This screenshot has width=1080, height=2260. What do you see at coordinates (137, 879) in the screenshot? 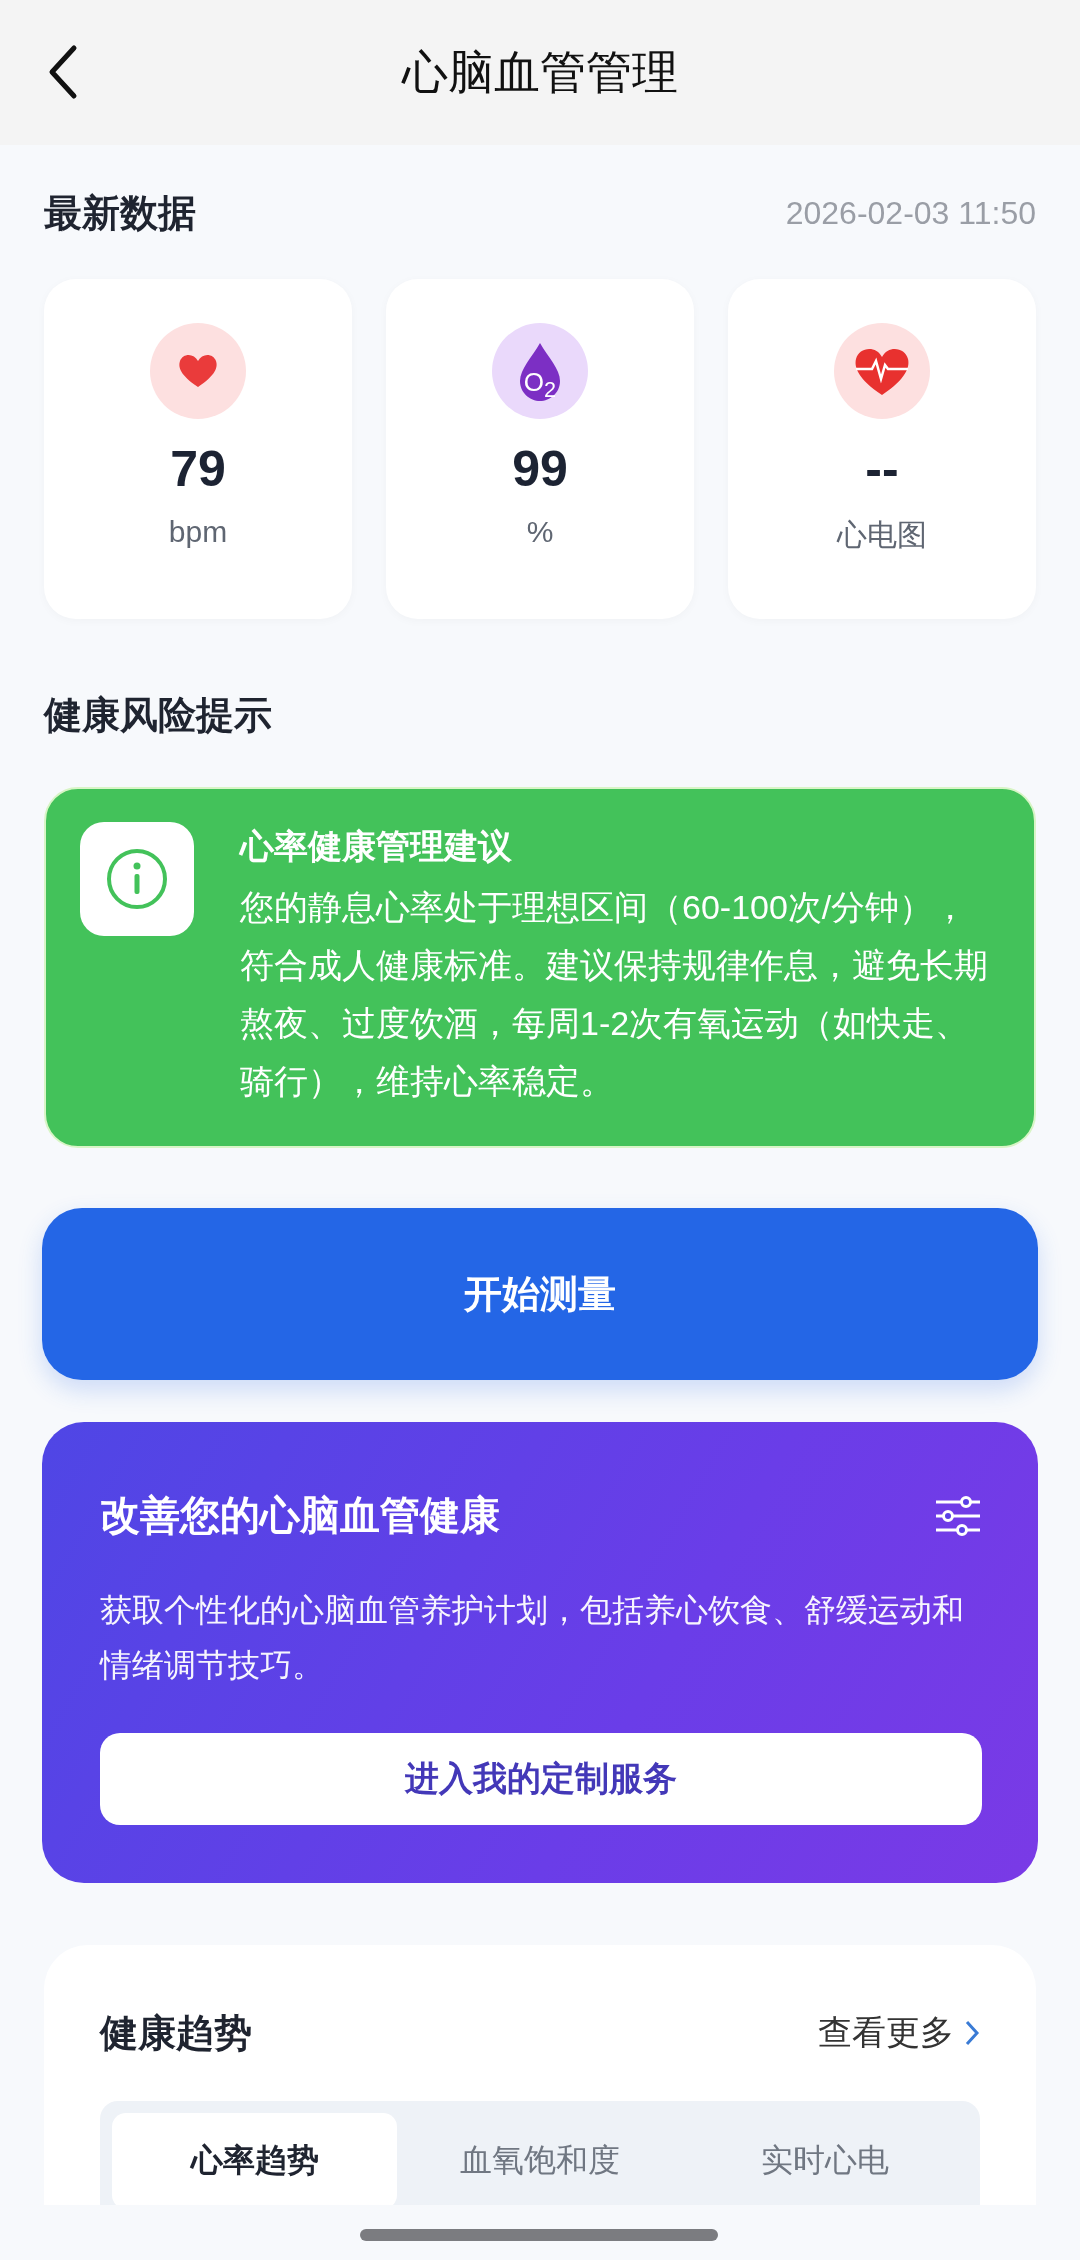
I see `info-icon` at bounding box center [137, 879].